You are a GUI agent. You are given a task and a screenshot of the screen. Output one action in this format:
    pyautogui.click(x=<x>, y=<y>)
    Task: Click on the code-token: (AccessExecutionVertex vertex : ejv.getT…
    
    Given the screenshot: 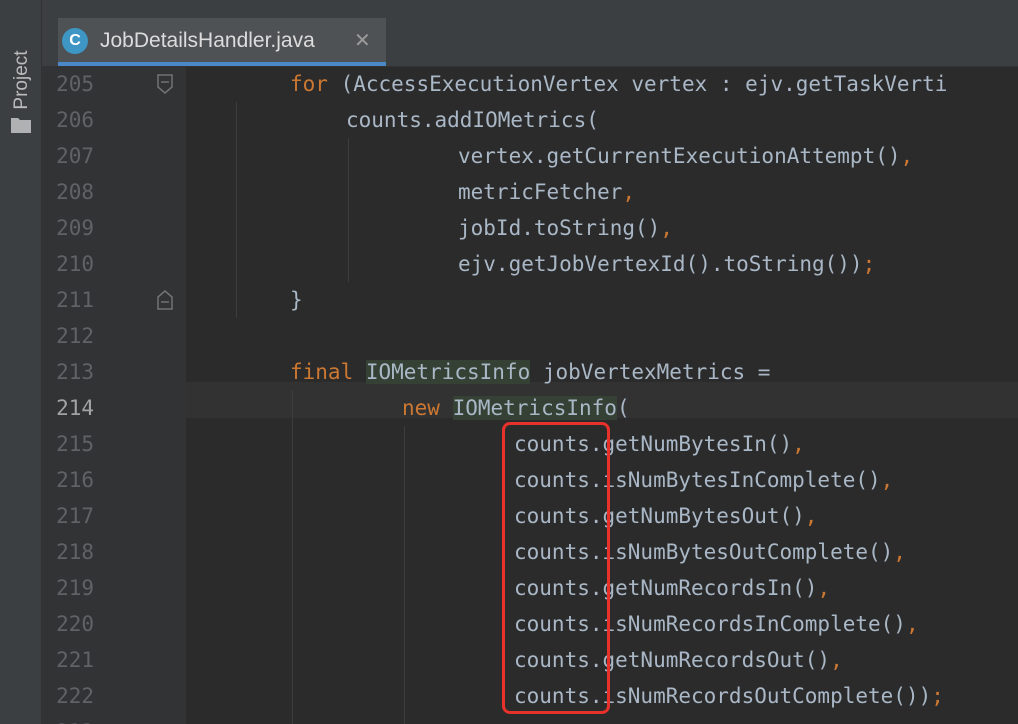 What is the action you would take?
    pyautogui.click(x=637, y=84)
    